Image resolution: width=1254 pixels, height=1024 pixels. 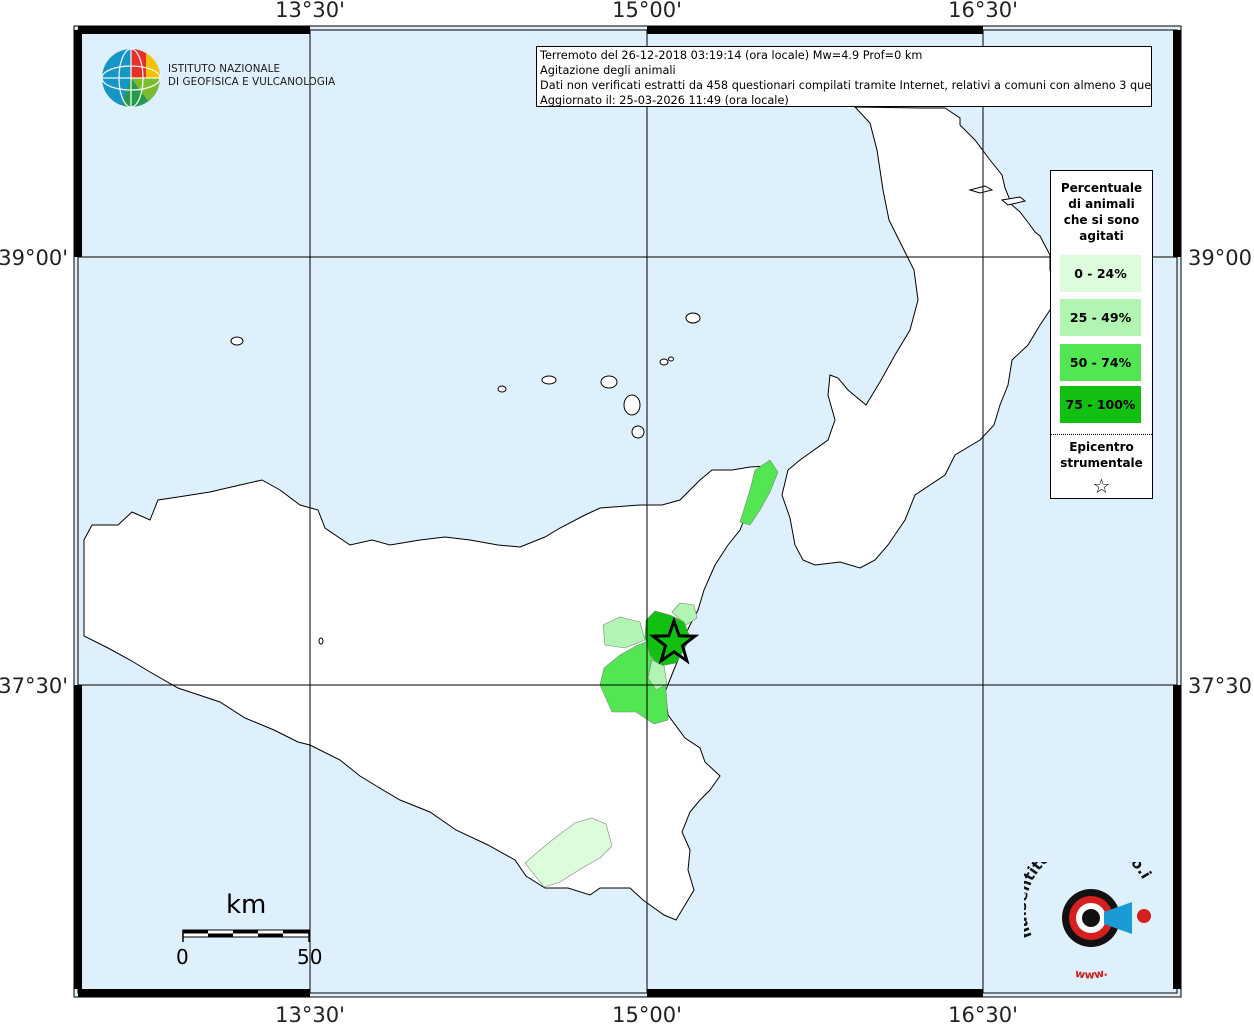 I want to click on legend-epicenter-line: Epicentro, so click(x=1101, y=447).